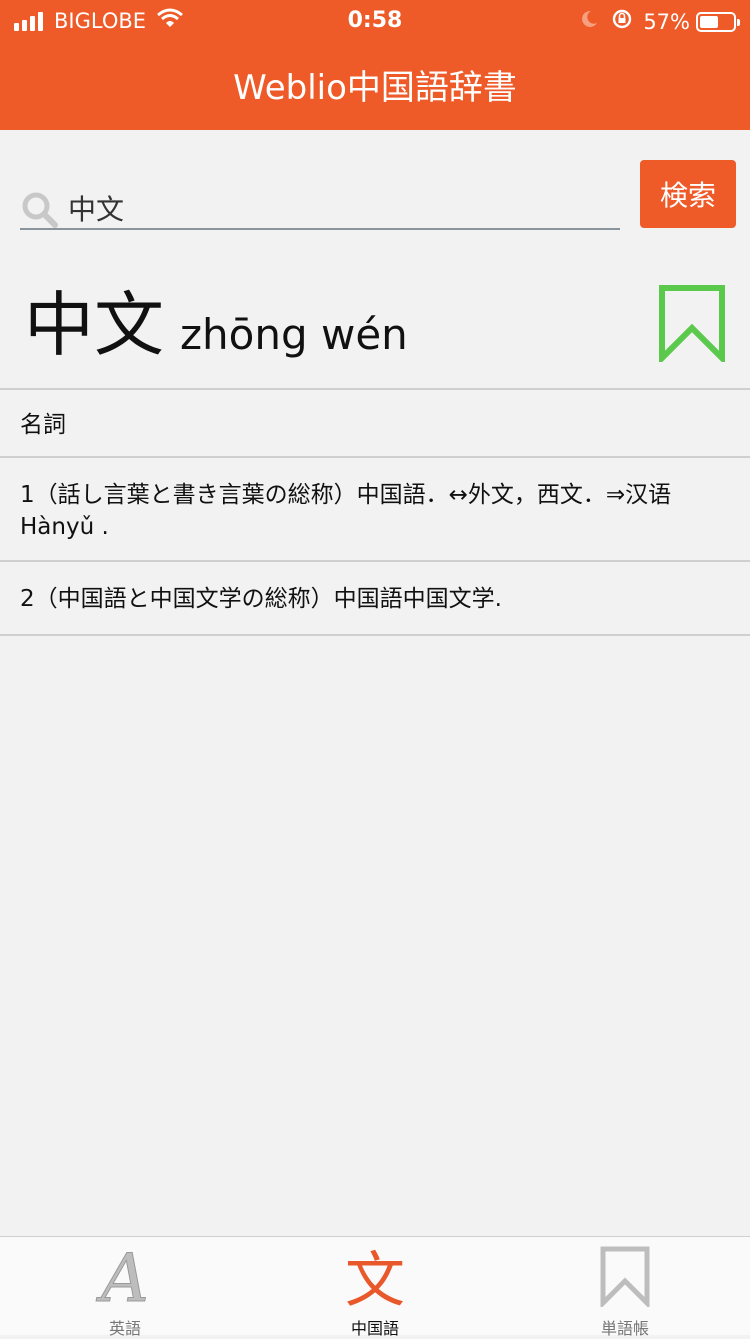 This screenshot has height=1339, width=750. I want to click on tab-wordbook-label: 単語帳, so click(624, 1328).